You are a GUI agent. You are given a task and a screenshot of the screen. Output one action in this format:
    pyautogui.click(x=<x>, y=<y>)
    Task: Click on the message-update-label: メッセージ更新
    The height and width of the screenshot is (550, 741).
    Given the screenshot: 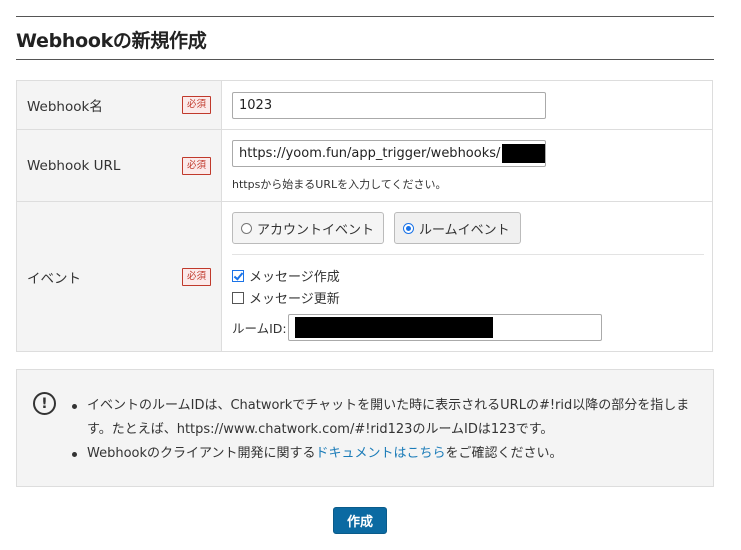 What is the action you would take?
    pyautogui.click(x=294, y=299)
    